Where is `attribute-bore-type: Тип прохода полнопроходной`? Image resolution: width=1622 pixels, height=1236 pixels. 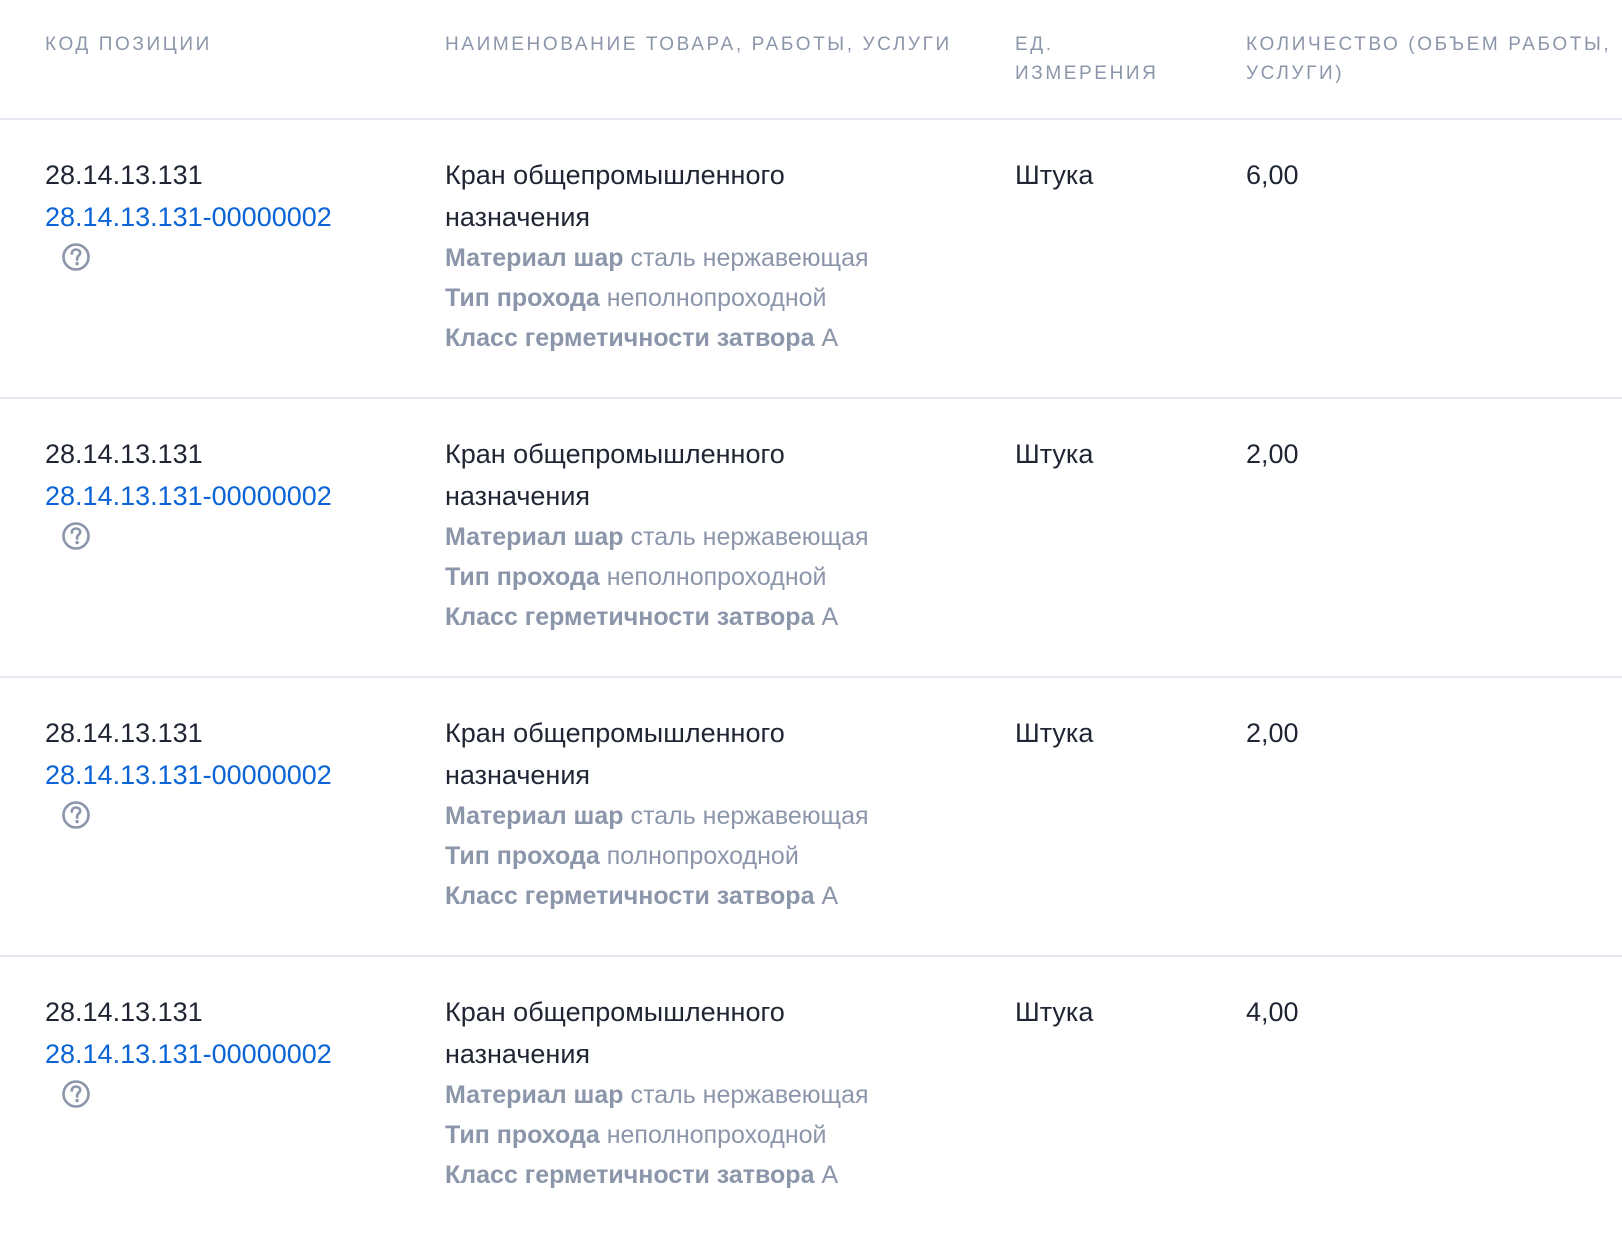 attribute-bore-type: Тип прохода полнопроходной is located at coordinates (715, 856).